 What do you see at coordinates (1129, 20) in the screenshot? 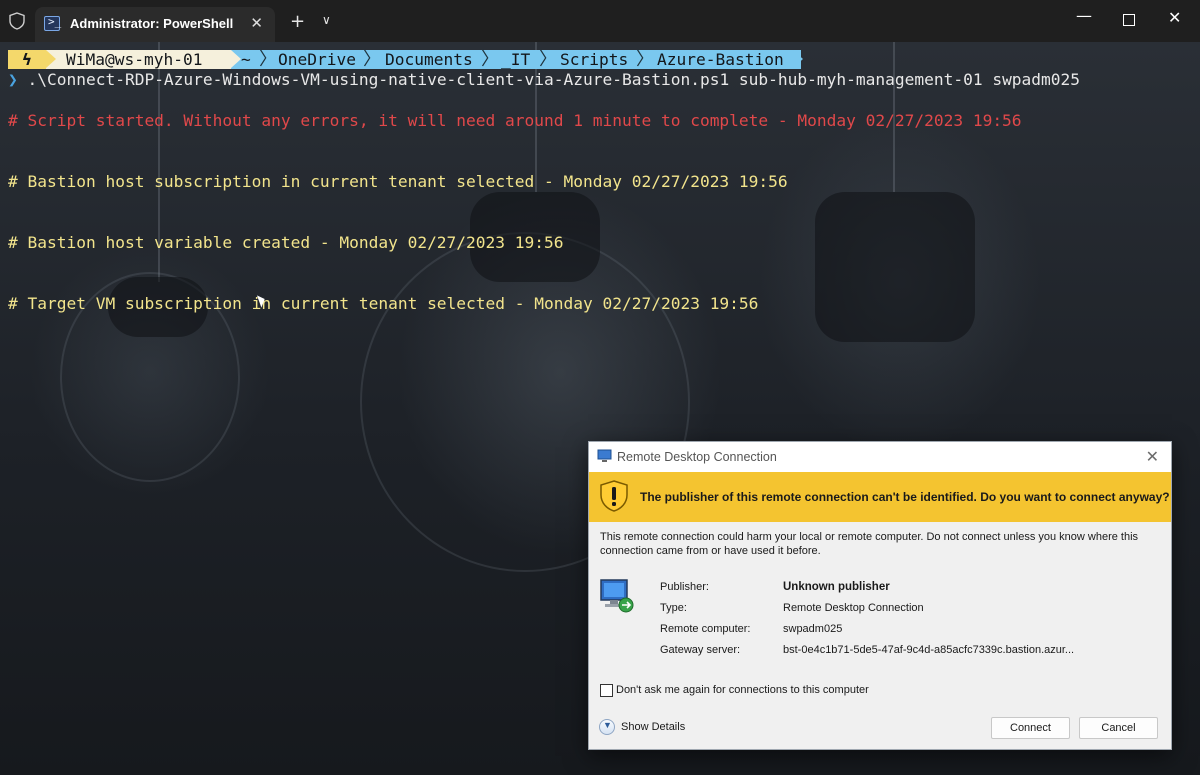
I see `maximize-button` at bounding box center [1129, 20].